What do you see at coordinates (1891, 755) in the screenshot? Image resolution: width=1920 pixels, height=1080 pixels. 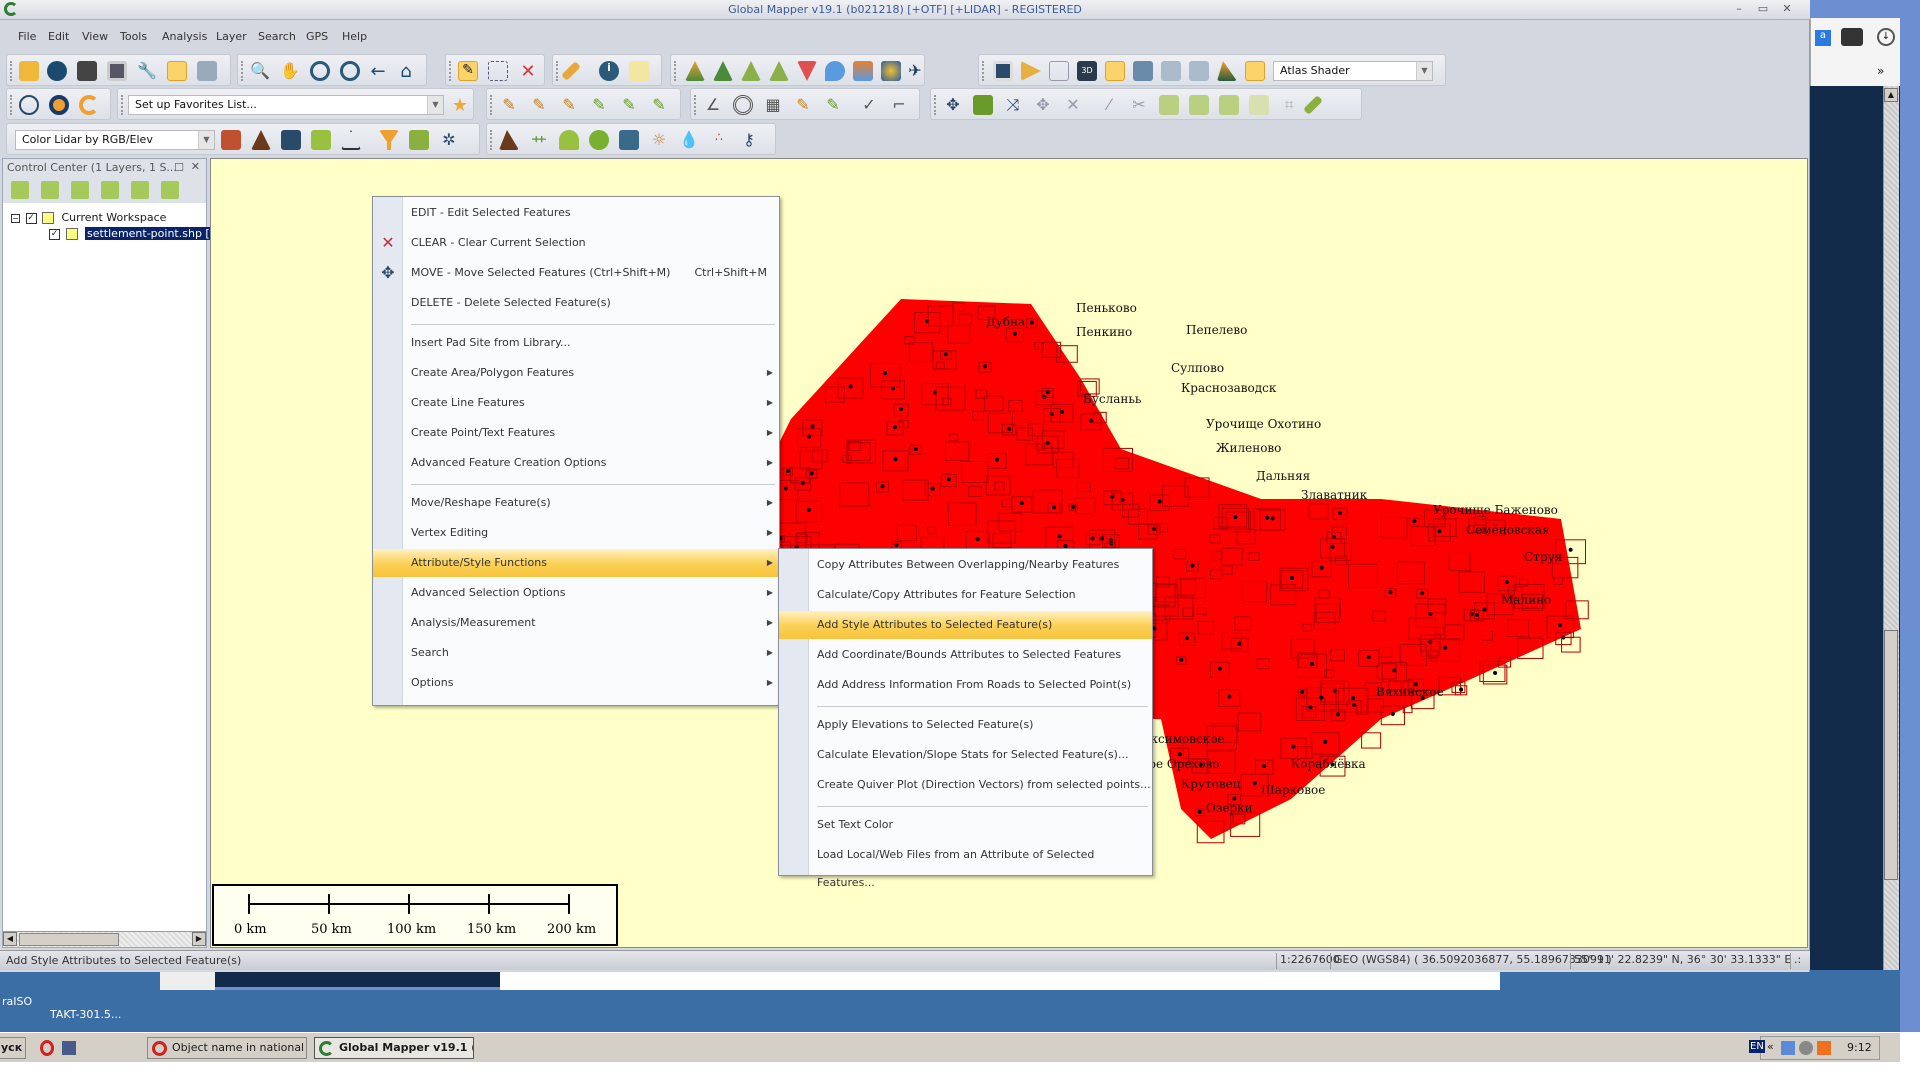 I see `browser-scrollbar-thumb` at bounding box center [1891, 755].